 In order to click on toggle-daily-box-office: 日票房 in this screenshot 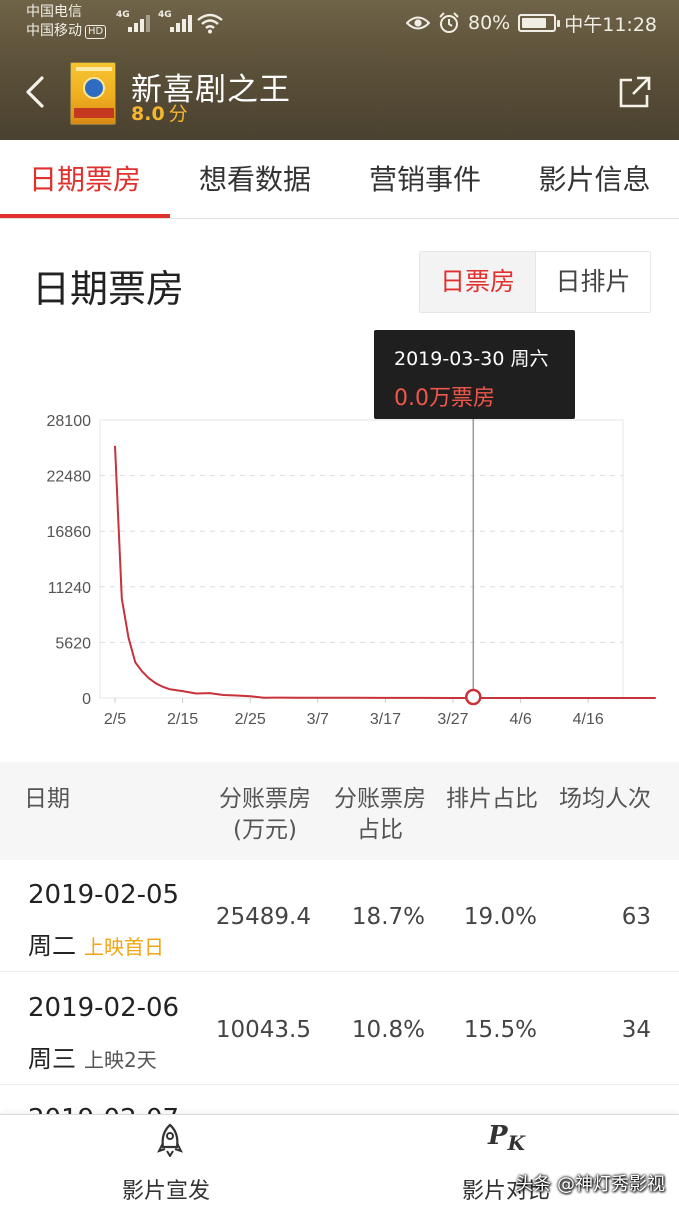, I will do `click(477, 282)`.